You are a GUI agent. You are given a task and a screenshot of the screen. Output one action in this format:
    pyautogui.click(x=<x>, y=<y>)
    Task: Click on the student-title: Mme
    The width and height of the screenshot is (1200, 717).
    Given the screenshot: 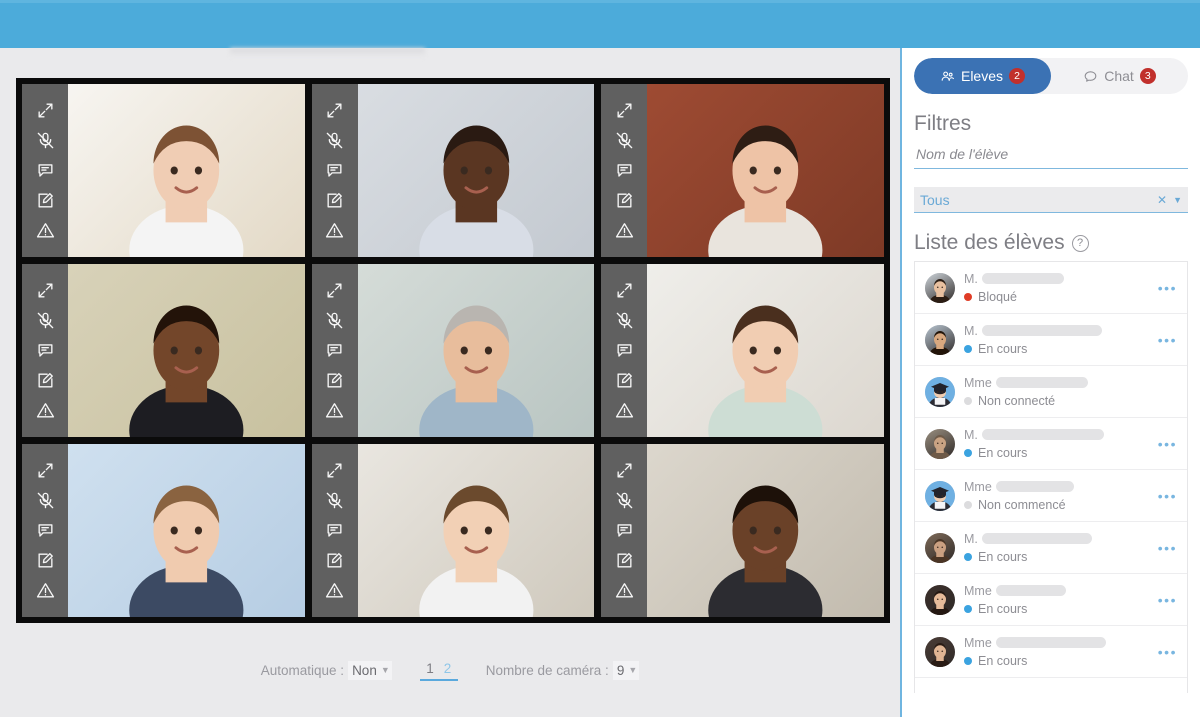 What is the action you would take?
    pyautogui.click(x=978, y=486)
    